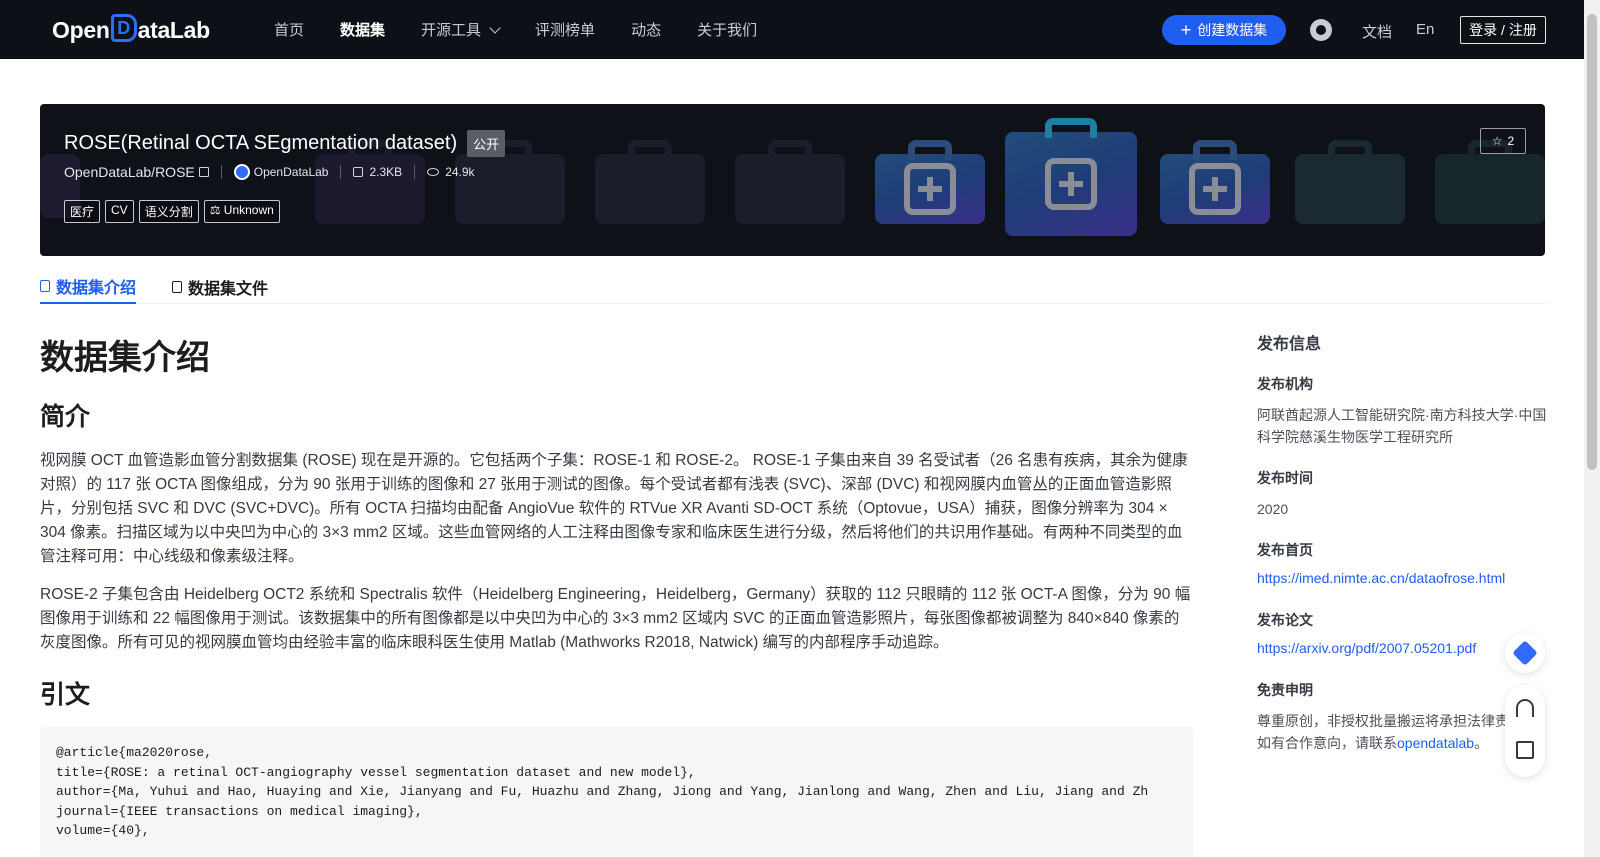 Image resolution: width=1600 pixels, height=857 pixels. I want to click on org-value: 阿联酋起源人工智能研究院·南方科技大学·中国科学院慈溪生物医学工程研究所, so click(1402, 426).